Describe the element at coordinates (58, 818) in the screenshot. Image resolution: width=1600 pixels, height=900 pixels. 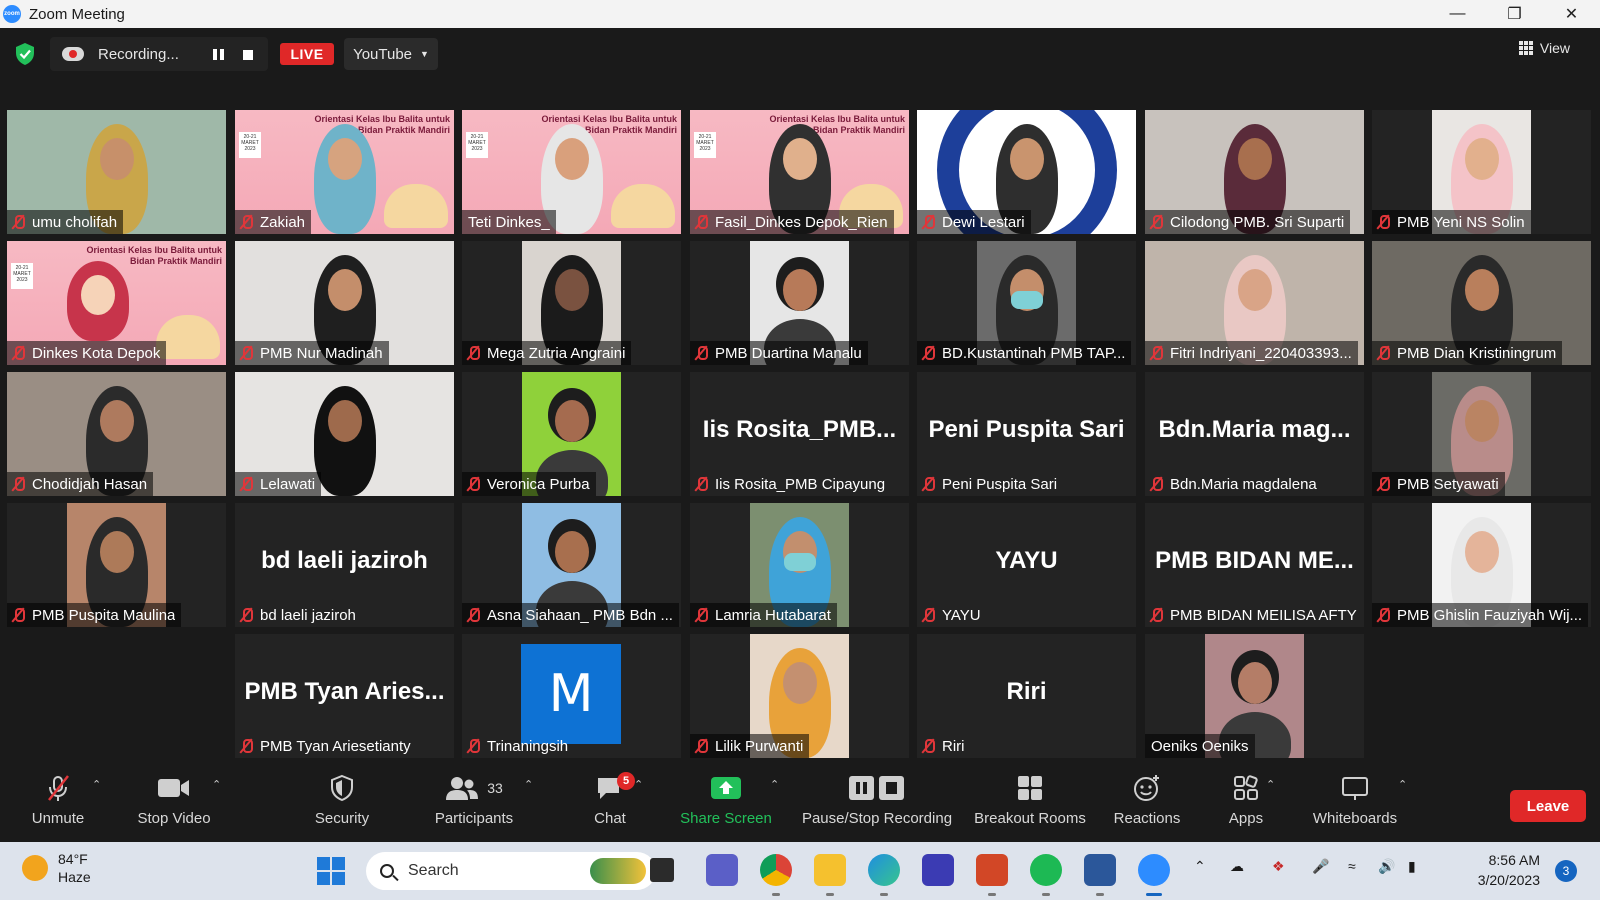
I see `unmute-label: Unmute` at that location.